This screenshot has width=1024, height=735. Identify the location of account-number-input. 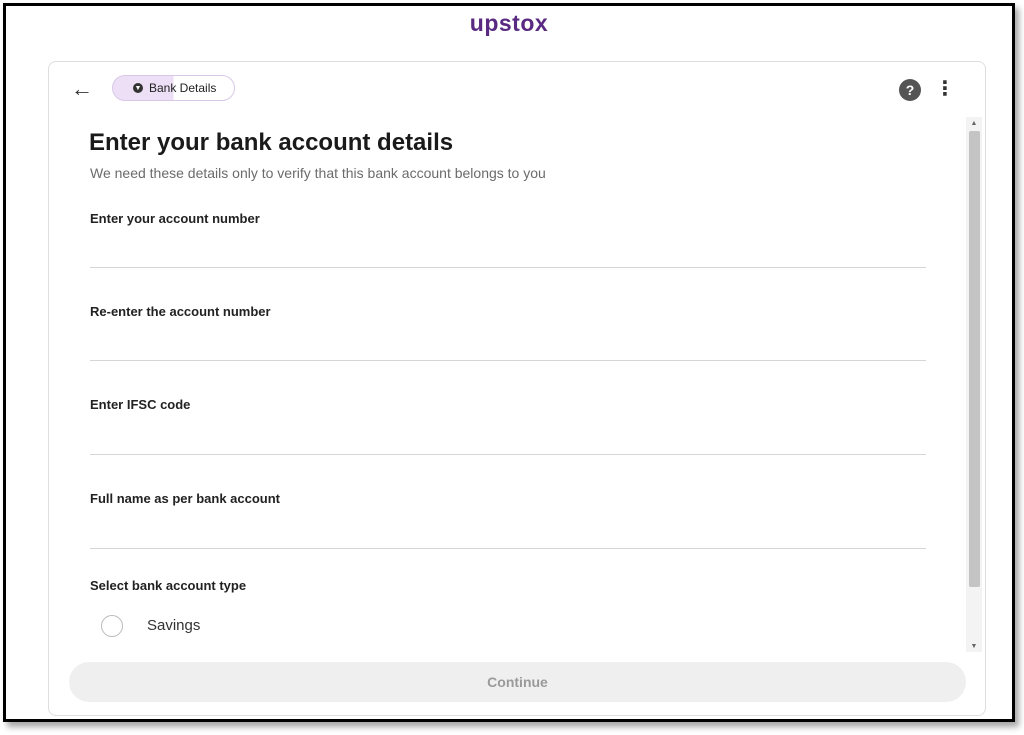
(508, 253).